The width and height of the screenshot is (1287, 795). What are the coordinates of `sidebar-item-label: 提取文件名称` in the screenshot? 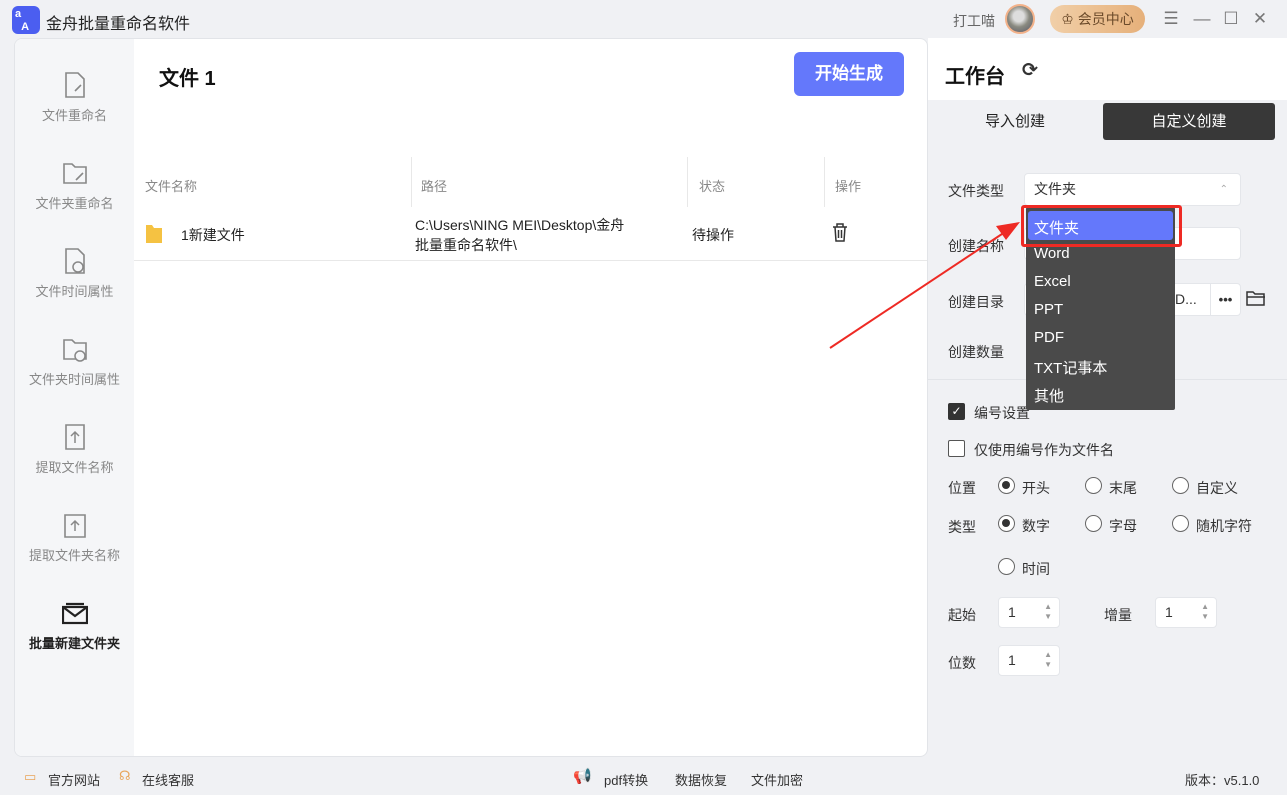 It's located at (74, 467).